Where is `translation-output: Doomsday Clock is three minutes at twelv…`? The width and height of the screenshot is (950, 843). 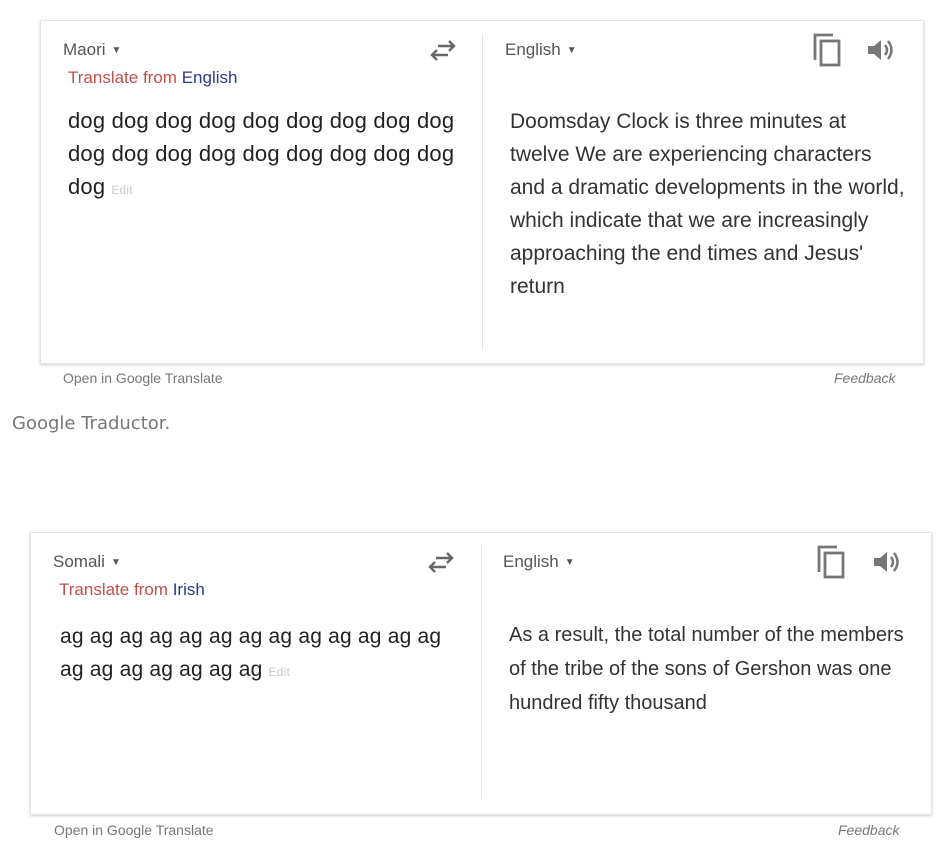 translation-output: Doomsday Clock is three minutes at twelv… is located at coordinates (707, 204).